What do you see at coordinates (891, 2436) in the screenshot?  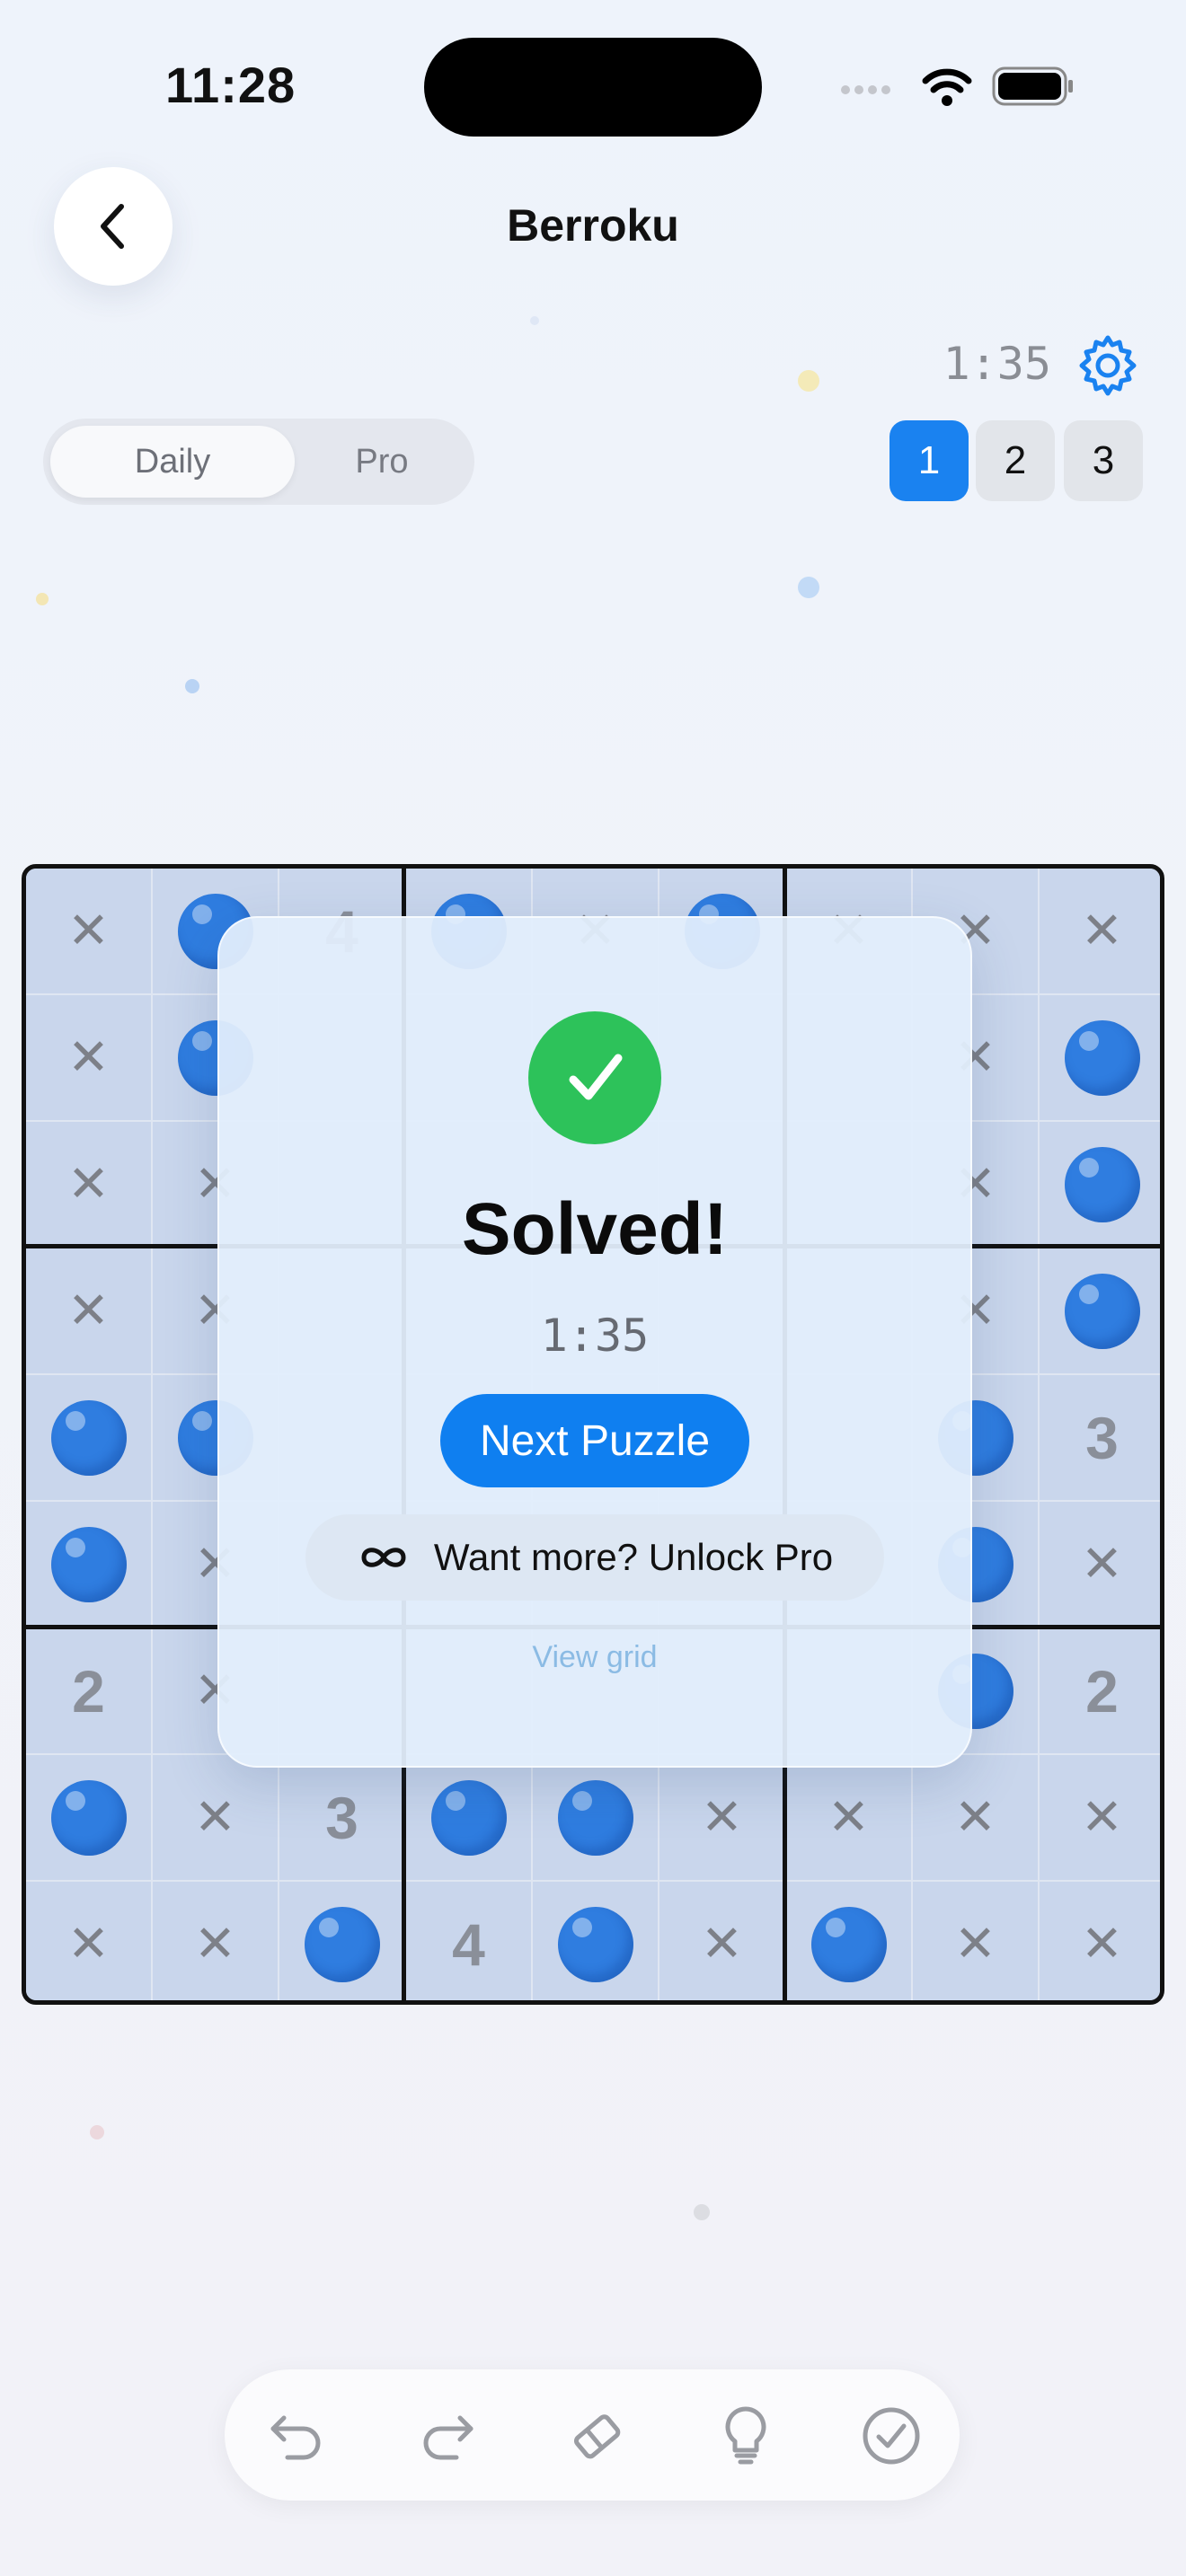 I see `check-icon` at bounding box center [891, 2436].